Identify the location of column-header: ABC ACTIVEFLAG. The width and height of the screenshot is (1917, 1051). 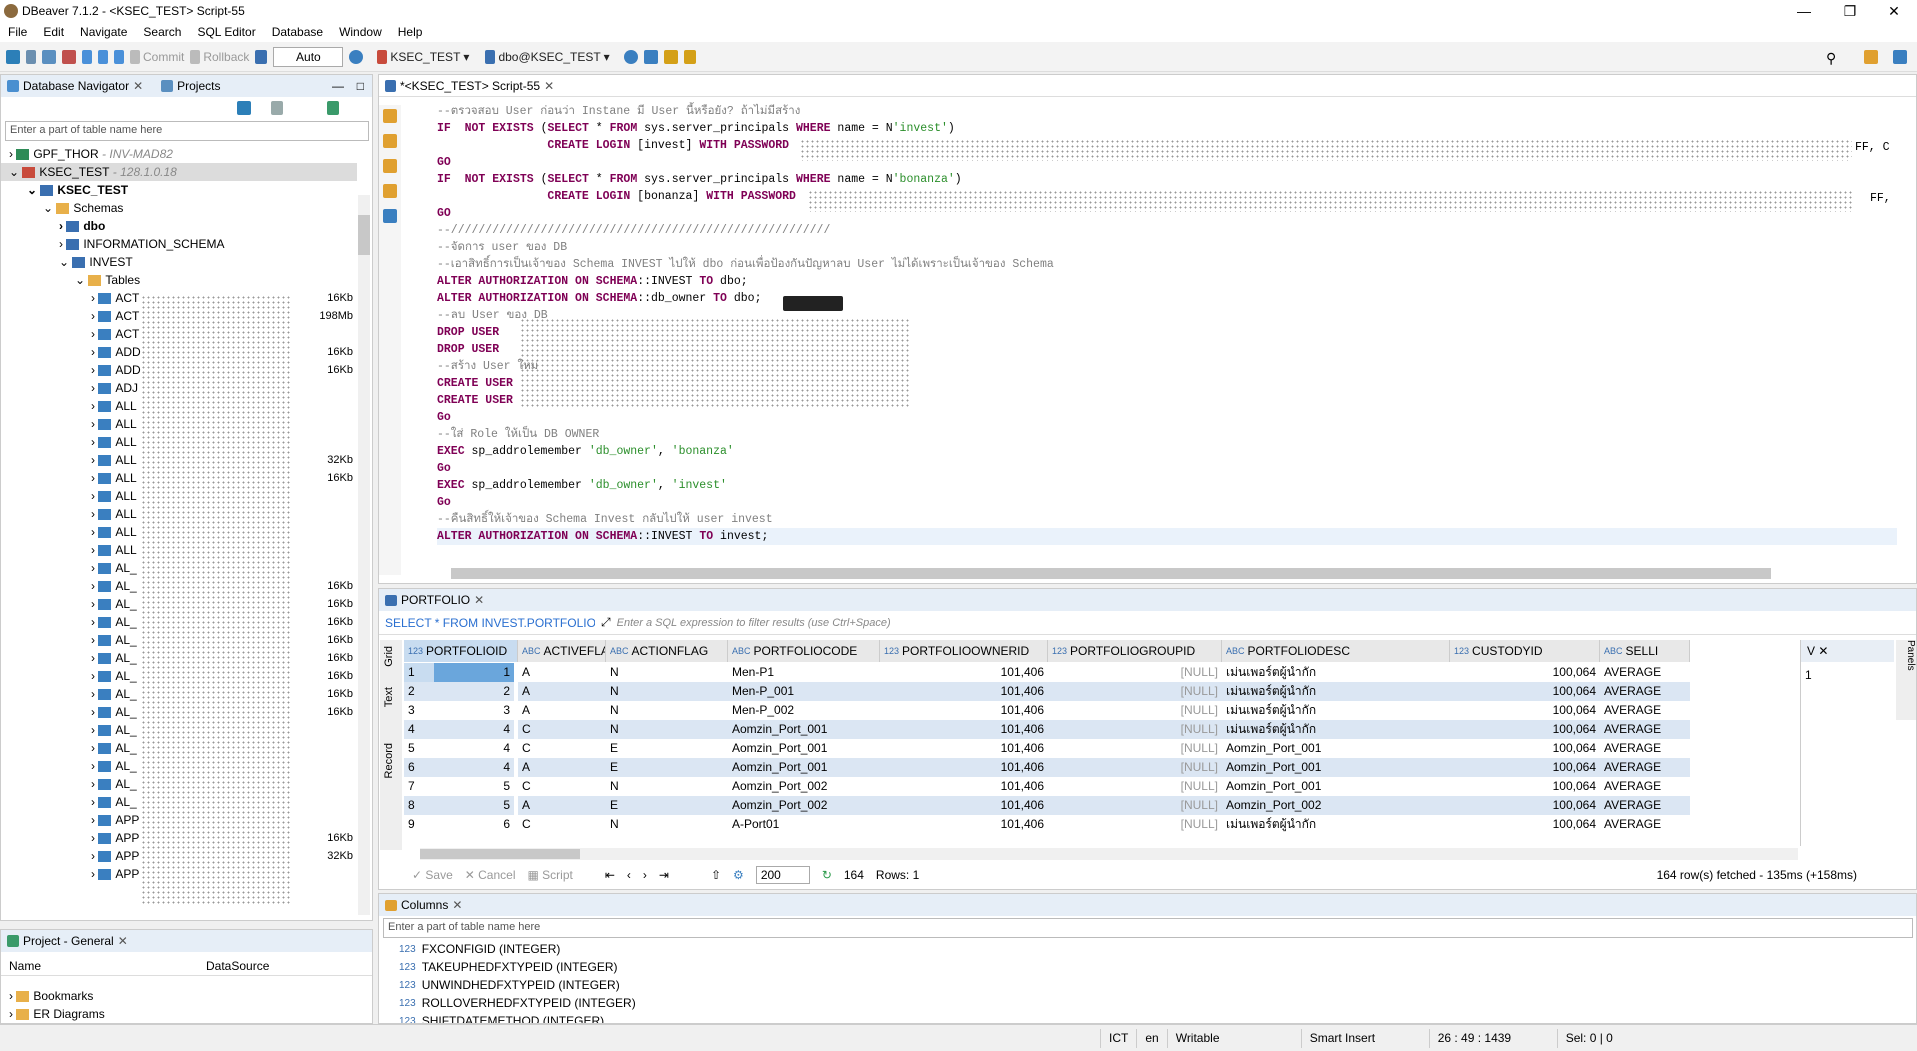
(562, 651).